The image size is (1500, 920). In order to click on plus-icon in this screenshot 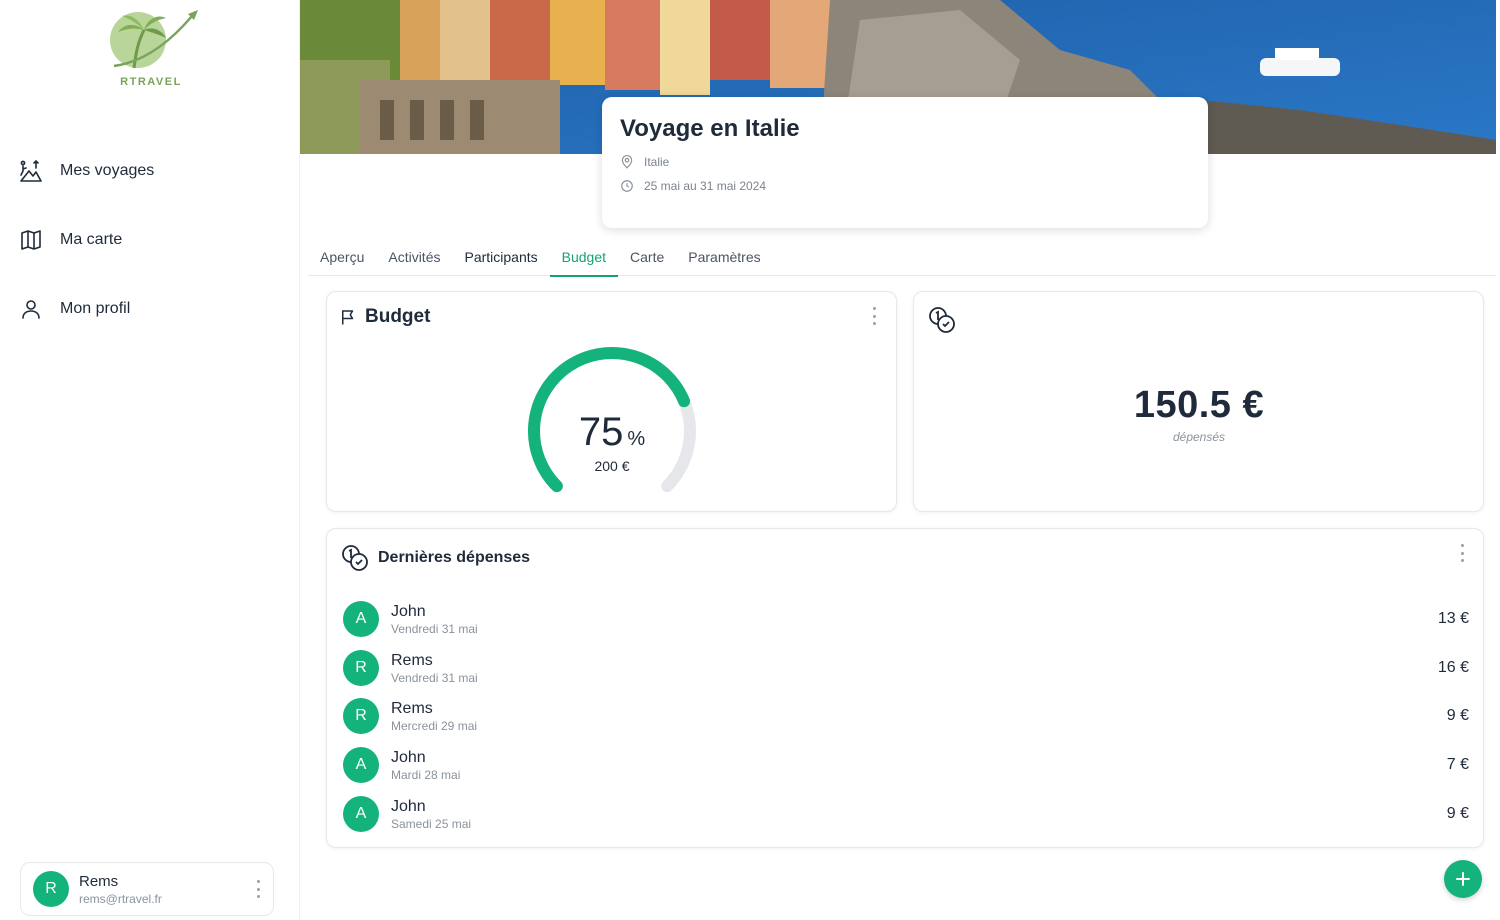, I will do `click(1463, 879)`.